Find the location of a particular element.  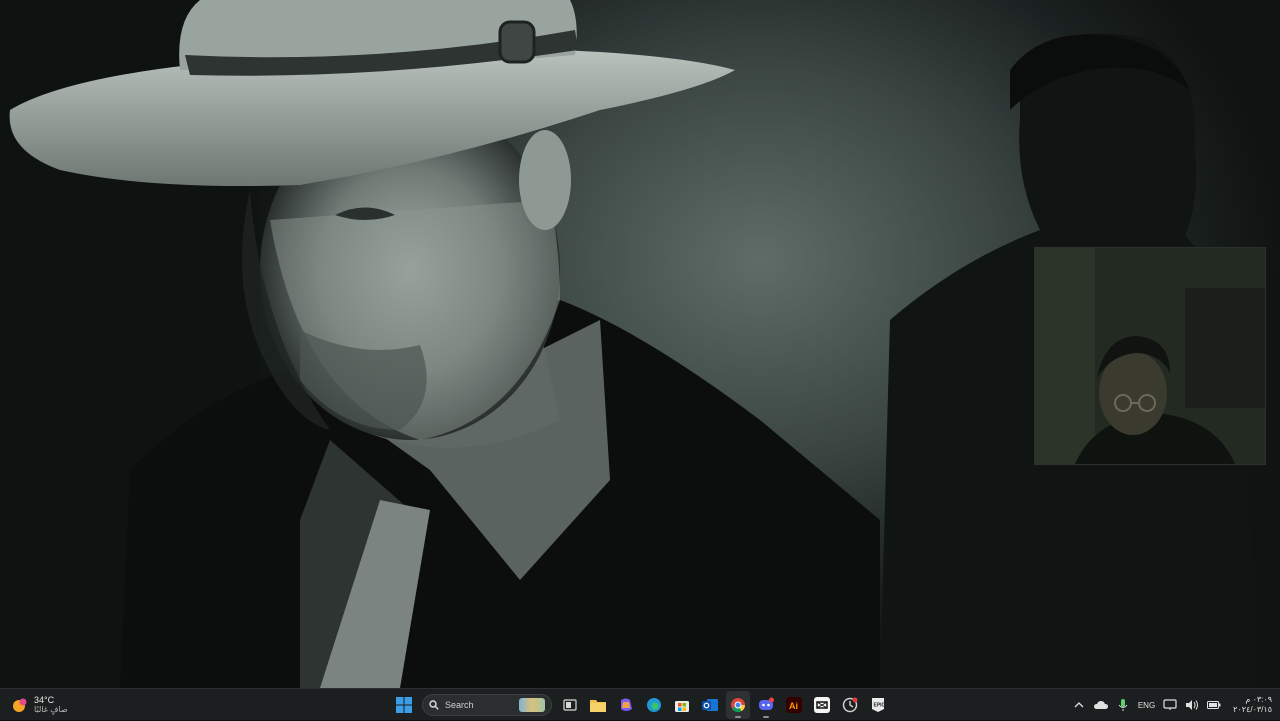

clock-date: ٢٠٢٤/٠٣/١٥ is located at coordinates (1252, 709).